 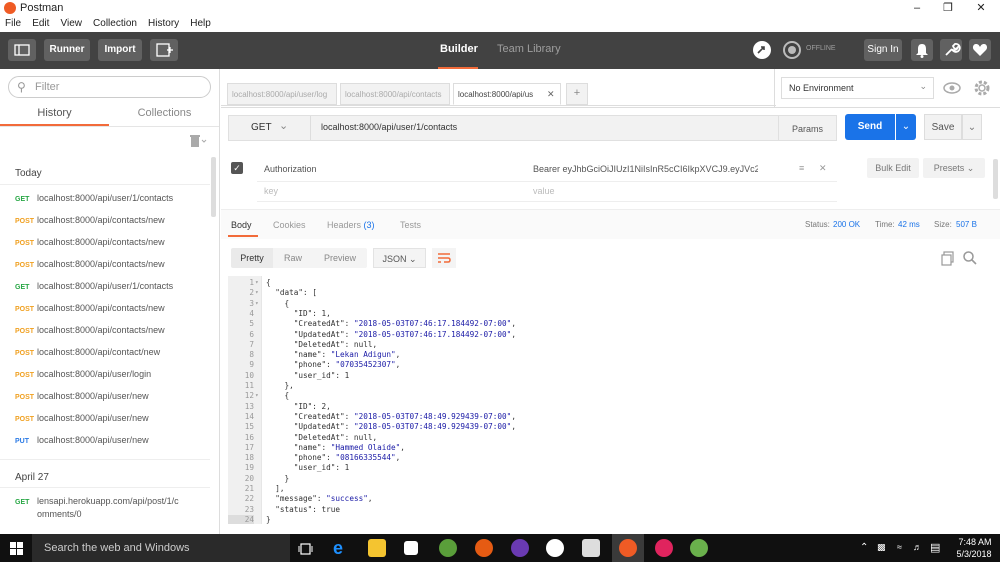 I want to click on request-tab: localhost:8000/api/contacts, so click(x=395, y=94).